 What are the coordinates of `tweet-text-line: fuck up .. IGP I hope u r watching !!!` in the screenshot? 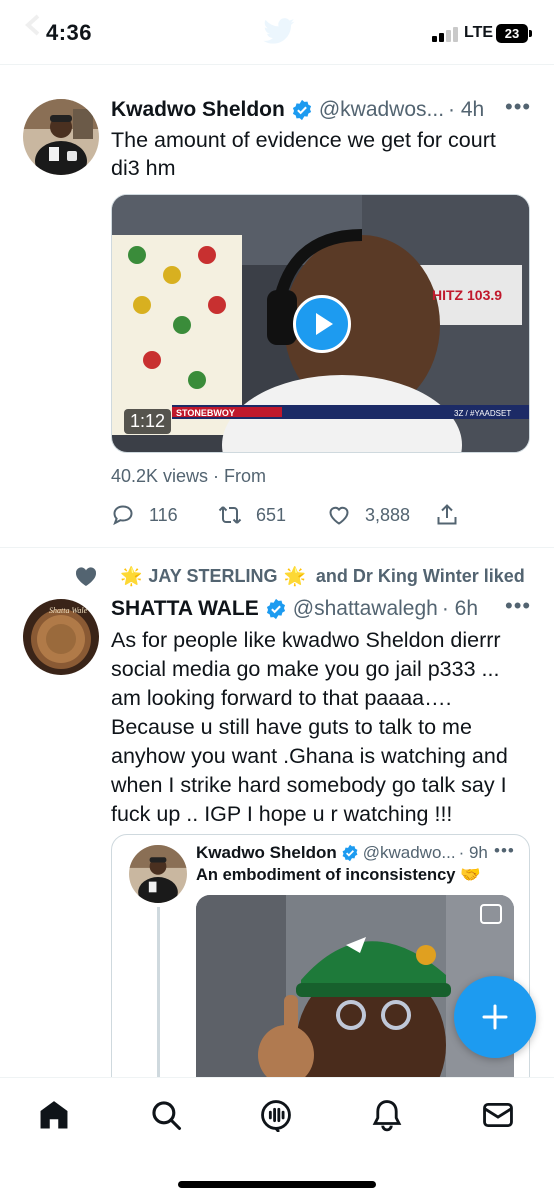 It's located at (282, 814).